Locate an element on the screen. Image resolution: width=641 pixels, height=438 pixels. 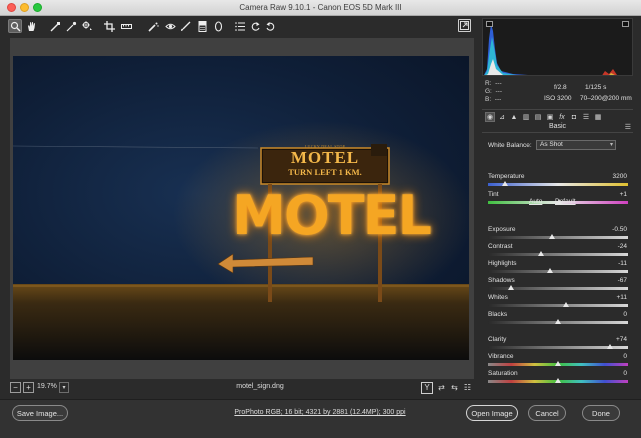
white-balance-tool-icon is located at coordinates (55, 26).